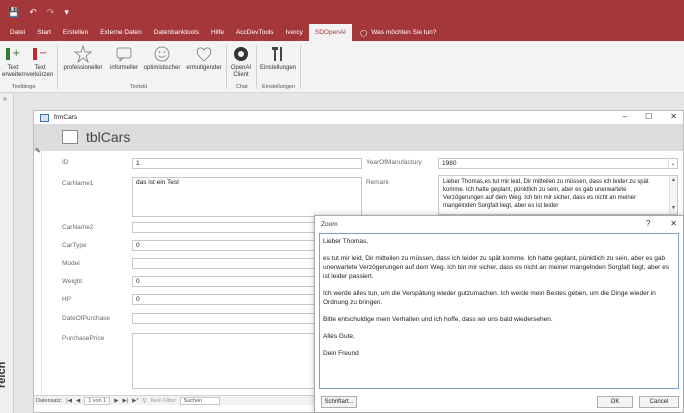 The width and height of the screenshot is (684, 413). I want to click on quick-access-dropdown-icon: ▾, so click(66, 12).